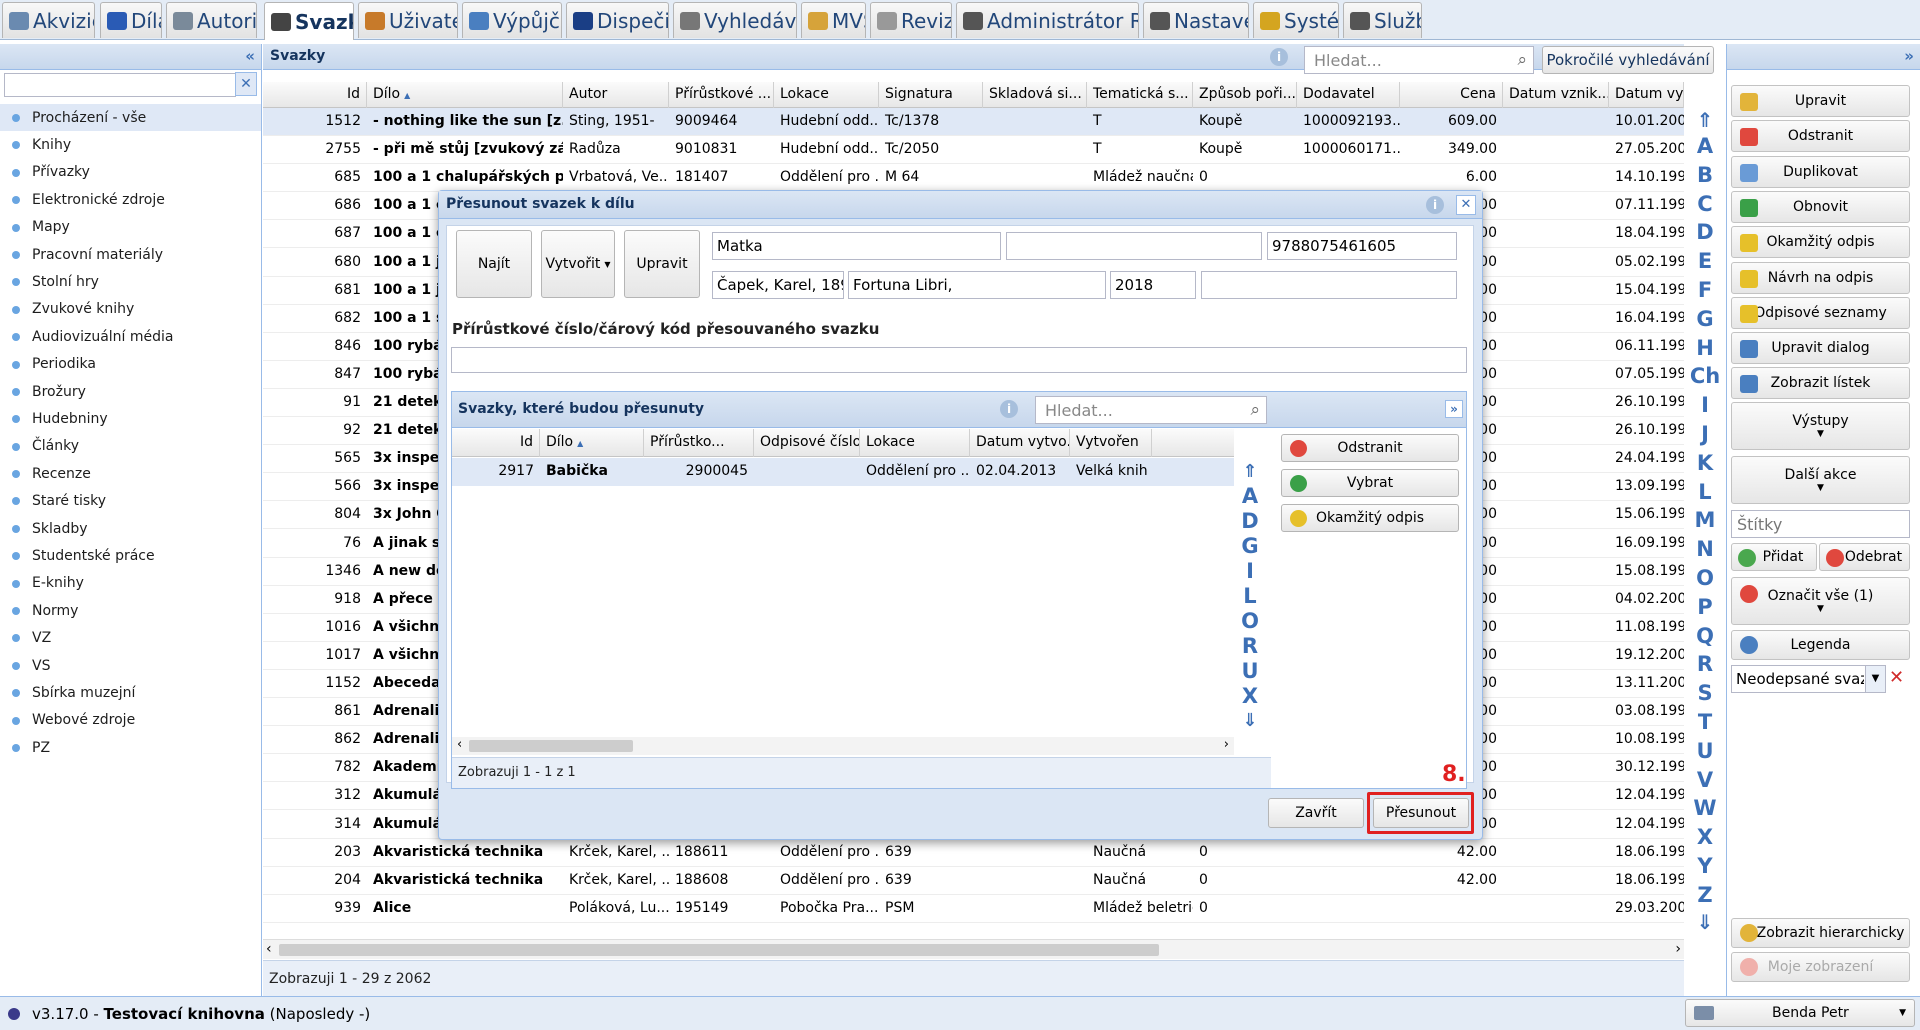 The width and height of the screenshot is (1920, 1030). What do you see at coordinates (1250, 621) in the screenshot?
I see `alphabet-letter: O` at bounding box center [1250, 621].